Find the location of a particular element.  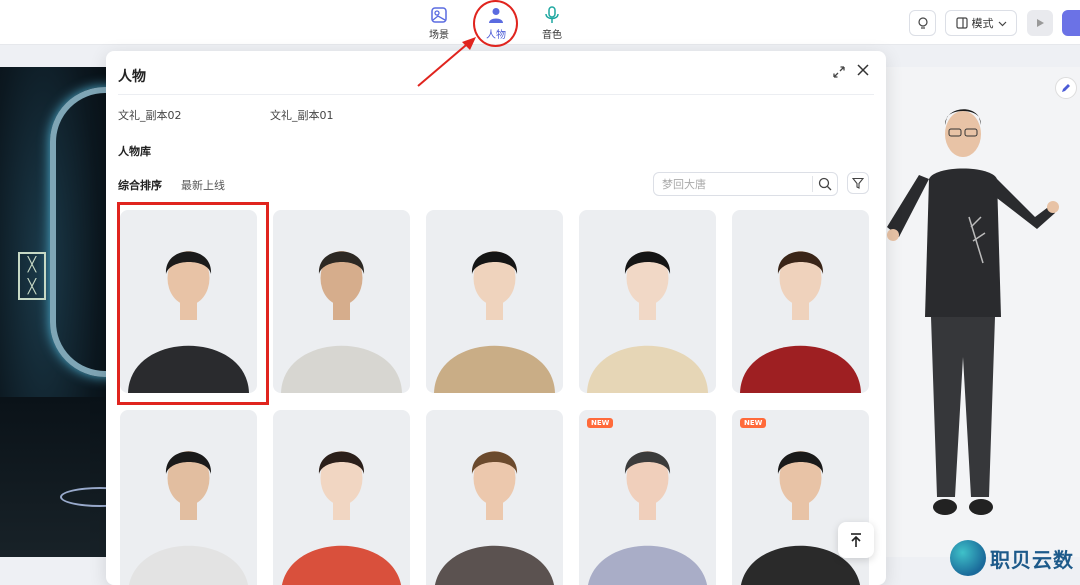

library-title: 人物库 is located at coordinates (134, 151).